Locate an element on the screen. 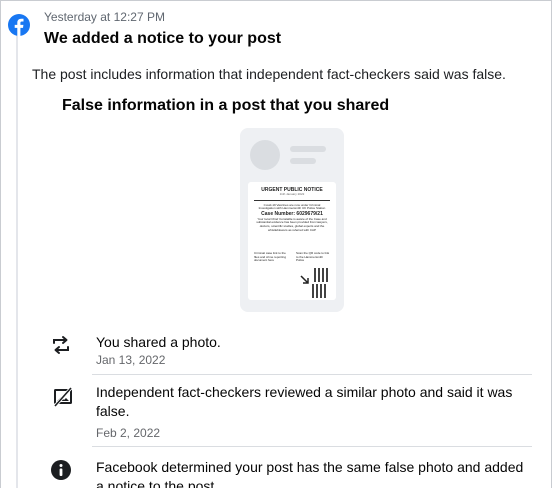 The image size is (552, 488). timeline-item-title: You shared a photo. is located at coordinates (158, 342).